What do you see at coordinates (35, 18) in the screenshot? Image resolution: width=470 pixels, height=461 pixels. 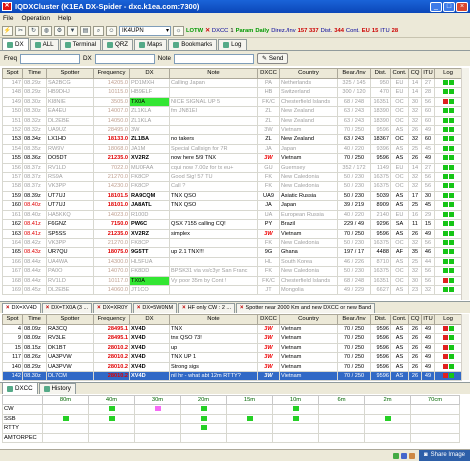 I see `menu-operation: Operation` at bounding box center [35, 18].